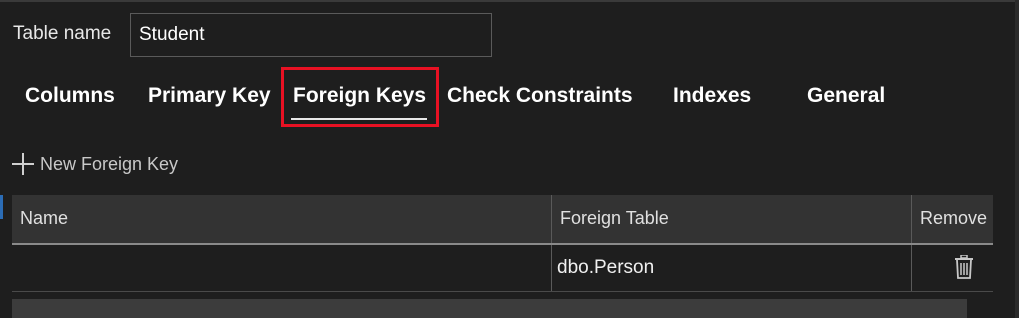 This screenshot has height=318, width=1019. I want to click on new-foreign-key-button: New Foreign Key, so click(95, 164).